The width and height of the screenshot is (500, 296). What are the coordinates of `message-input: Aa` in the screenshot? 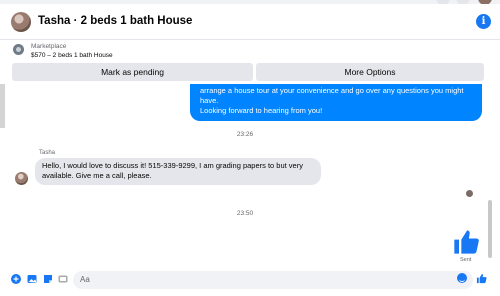 It's located at (273, 280).